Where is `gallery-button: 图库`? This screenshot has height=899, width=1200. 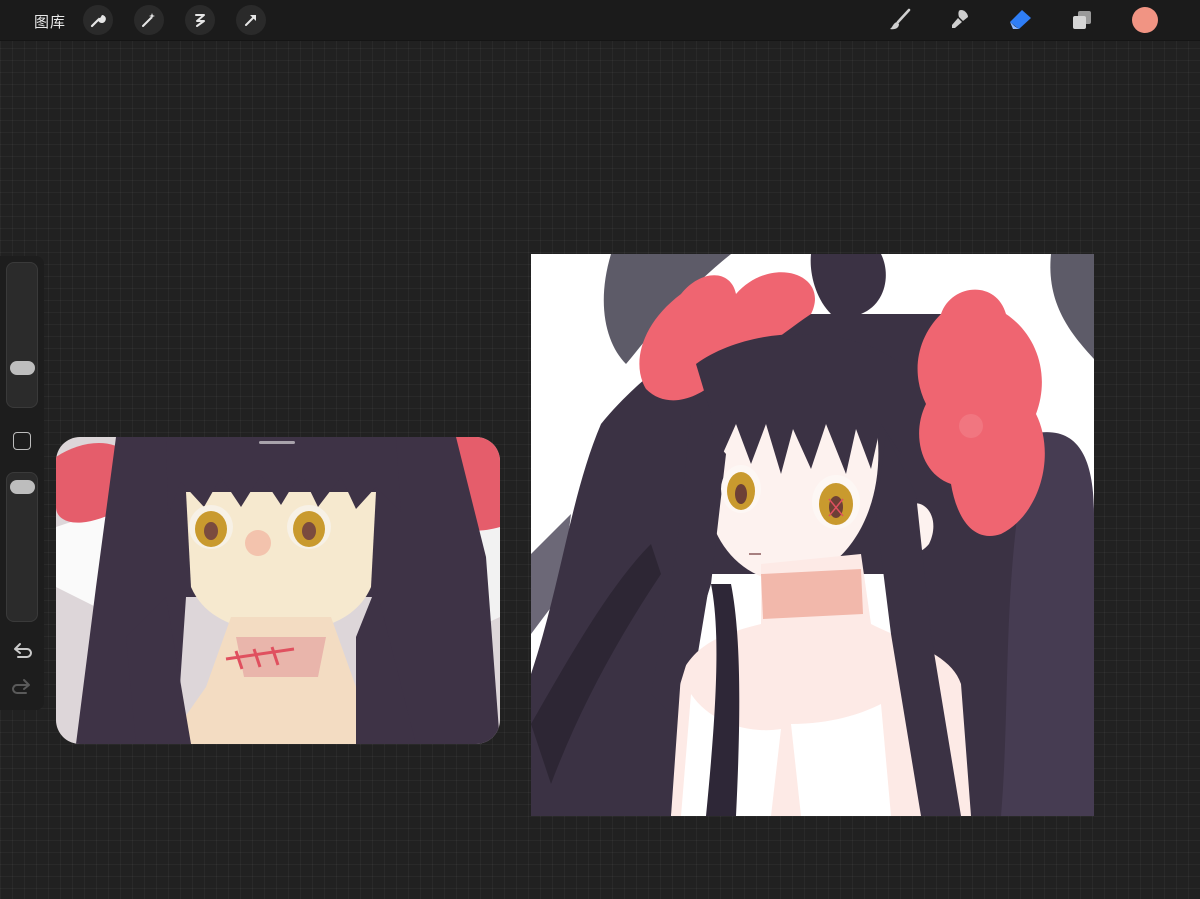
gallery-button: 图库 is located at coordinates (50, 21).